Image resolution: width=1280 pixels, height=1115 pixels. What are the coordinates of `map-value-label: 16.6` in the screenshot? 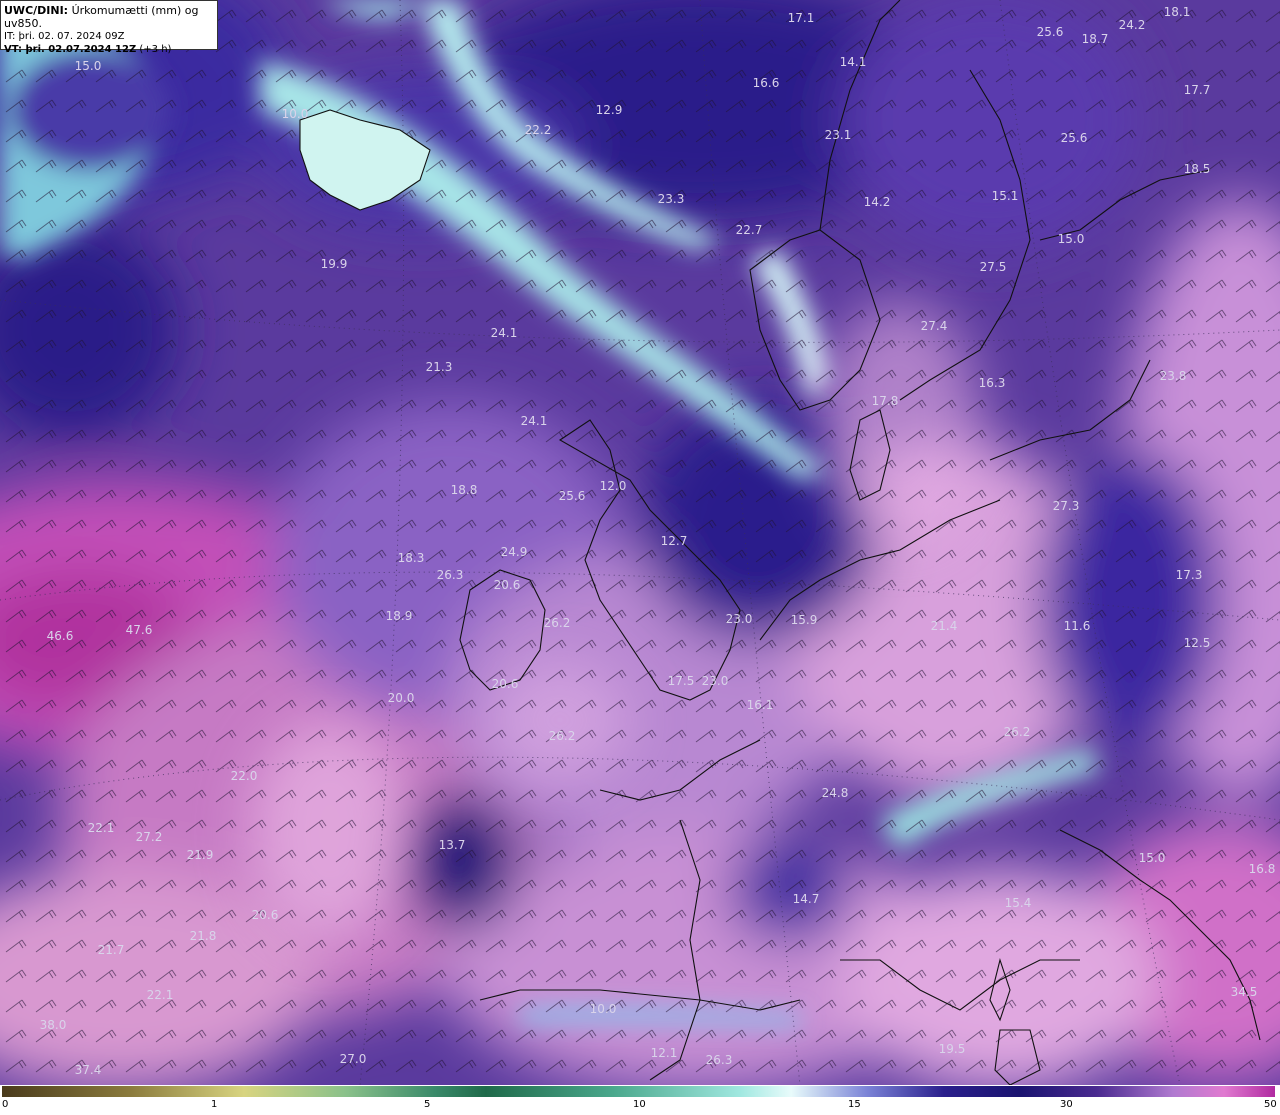 It's located at (766, 83).